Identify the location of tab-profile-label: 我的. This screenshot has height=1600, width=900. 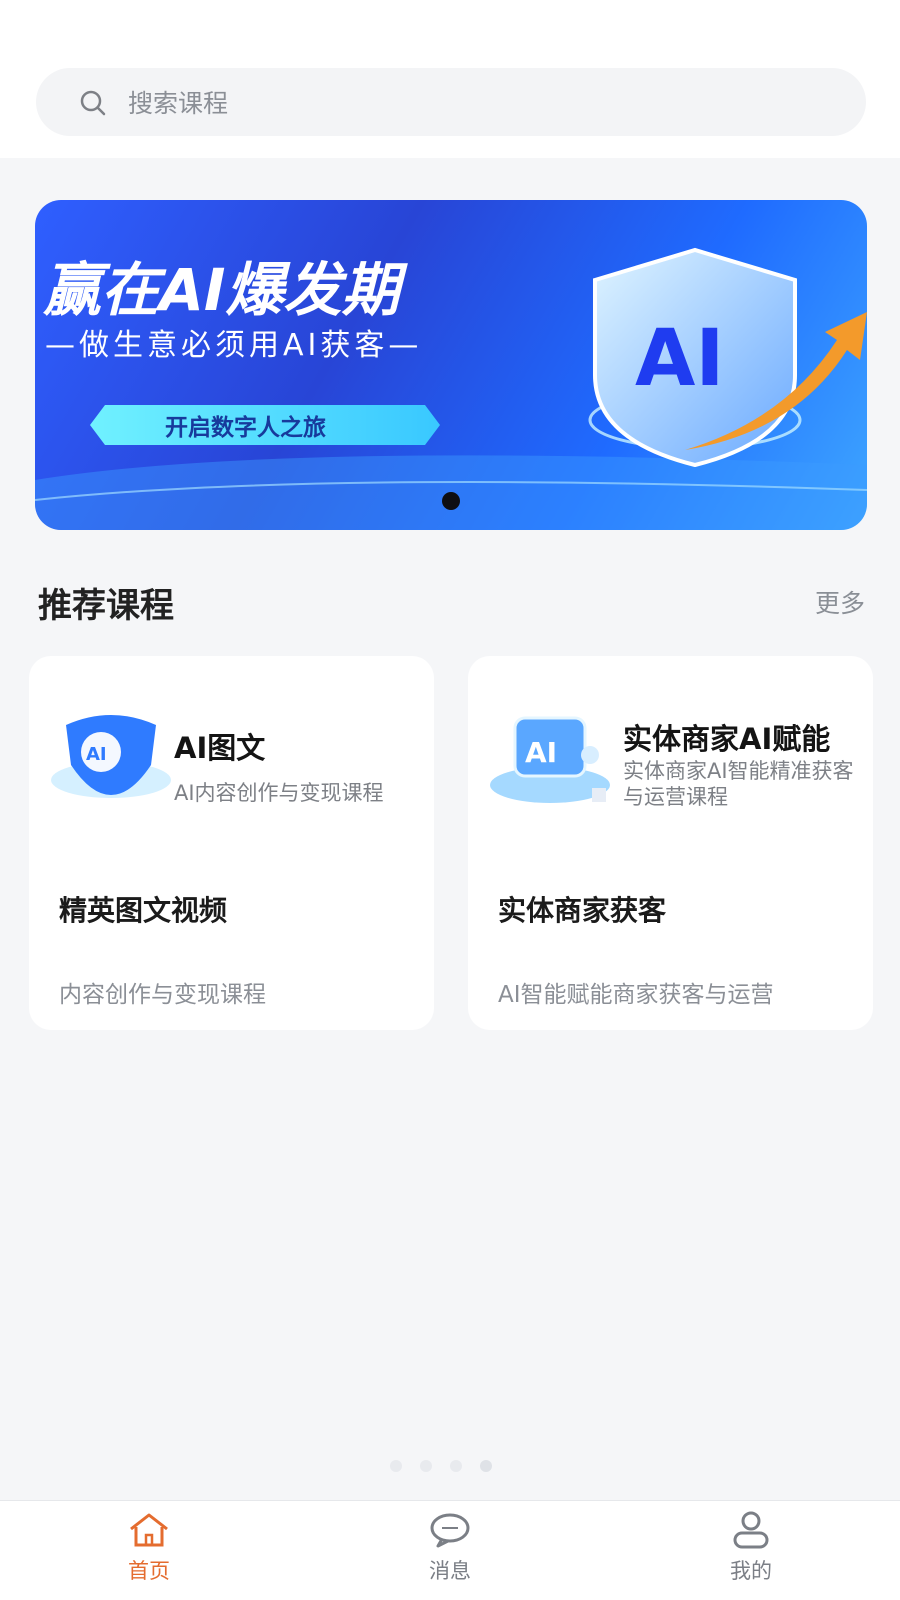
(751, 1571).